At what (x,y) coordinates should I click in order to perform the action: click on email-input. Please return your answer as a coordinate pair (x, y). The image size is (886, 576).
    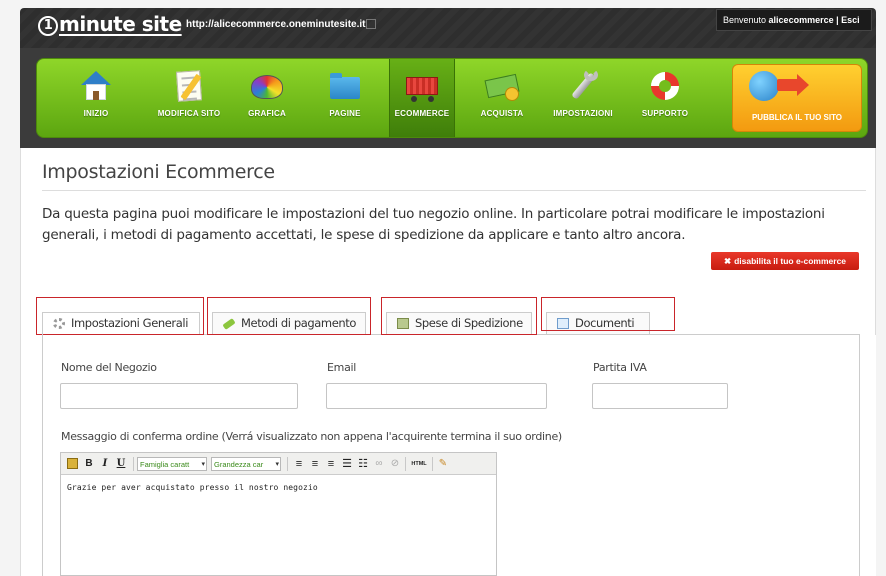
    Looking at the image, I should click on (436, 396).